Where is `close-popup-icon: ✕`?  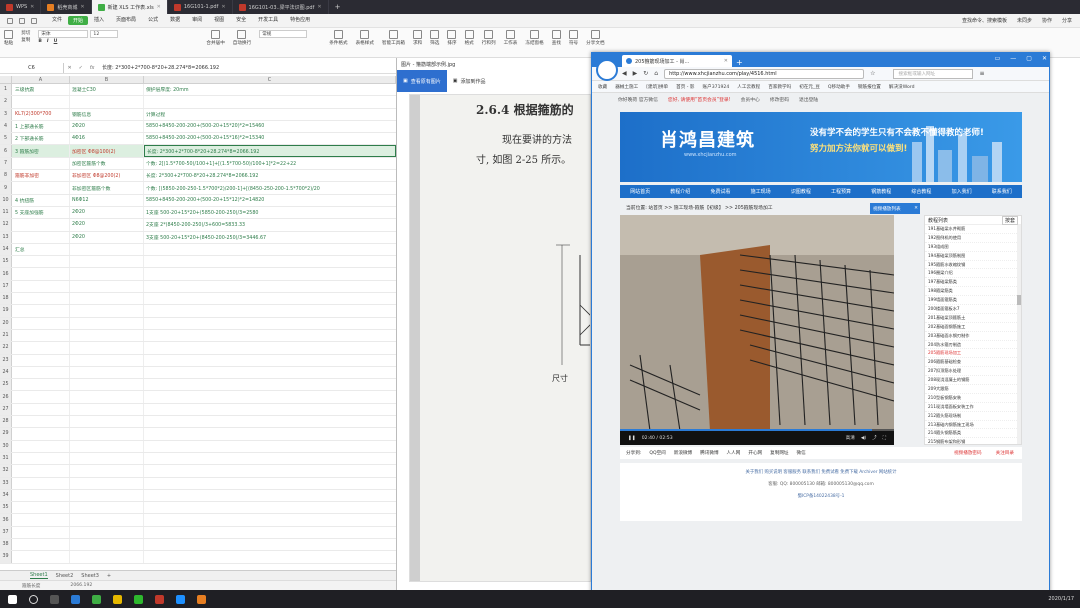
close-popup-icon: ✕ is located at coordinates (917, 208).